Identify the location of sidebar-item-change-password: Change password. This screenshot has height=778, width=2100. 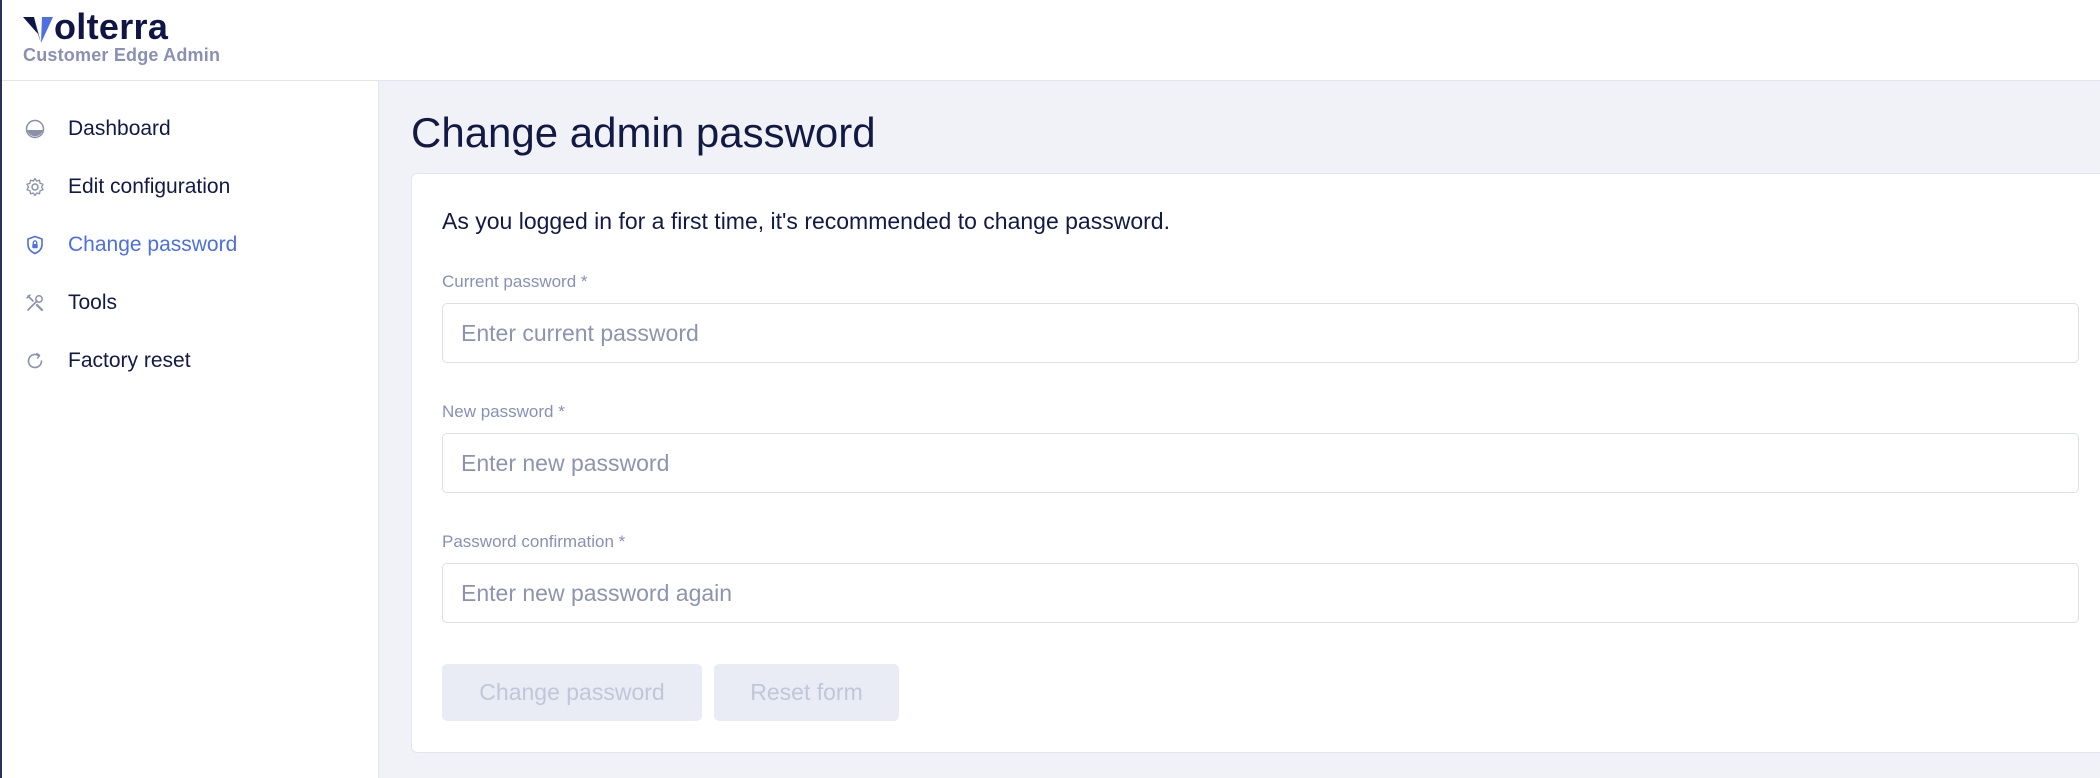
(190, 245).